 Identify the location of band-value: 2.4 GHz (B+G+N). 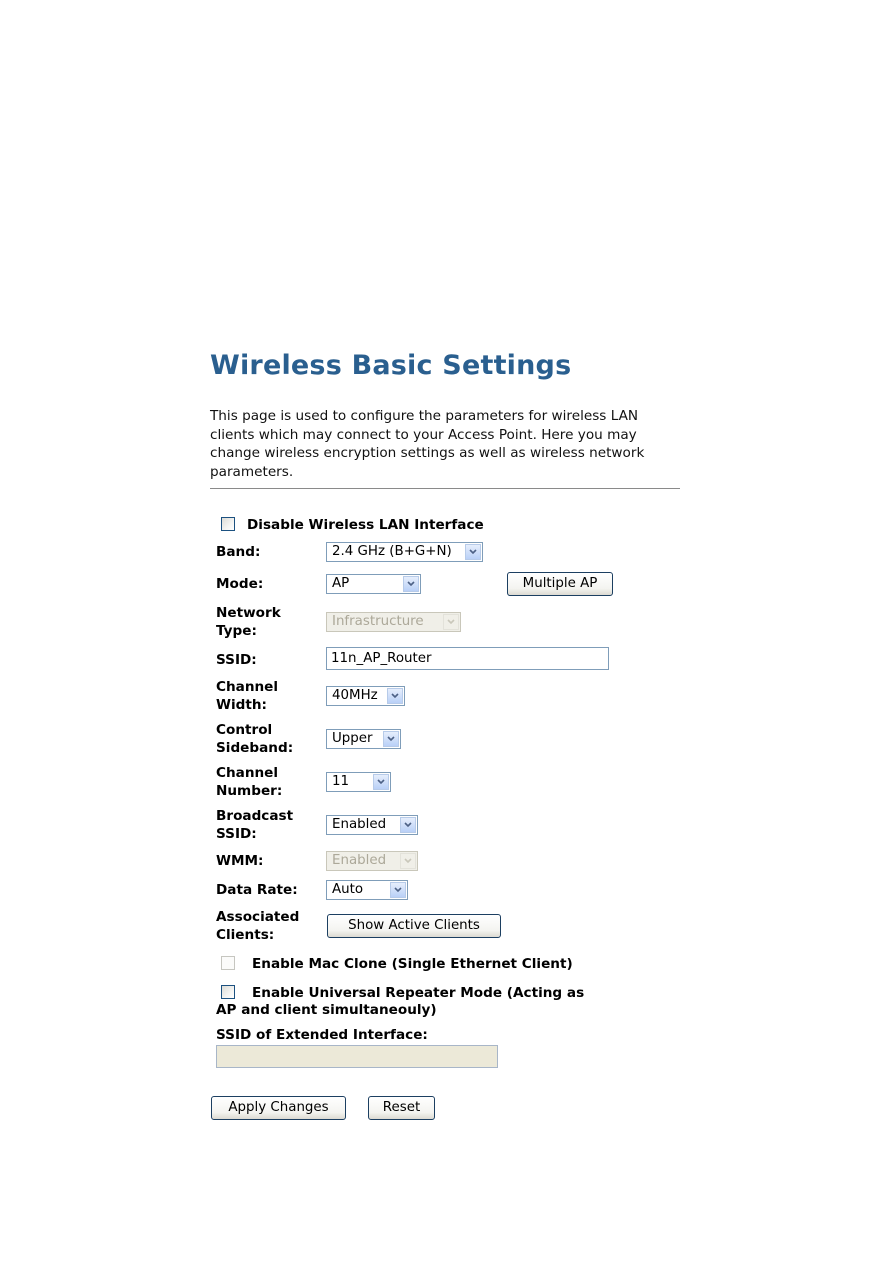
(392, 551).